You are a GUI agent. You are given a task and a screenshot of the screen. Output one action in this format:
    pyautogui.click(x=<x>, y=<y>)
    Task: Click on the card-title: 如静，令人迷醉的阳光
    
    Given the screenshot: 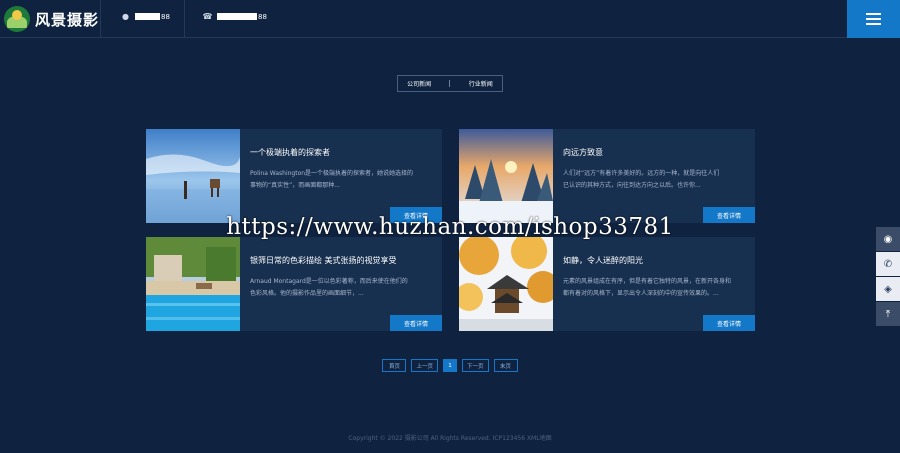 What is the action you would take?
    pyautogui.click(x=603, y=260)
    